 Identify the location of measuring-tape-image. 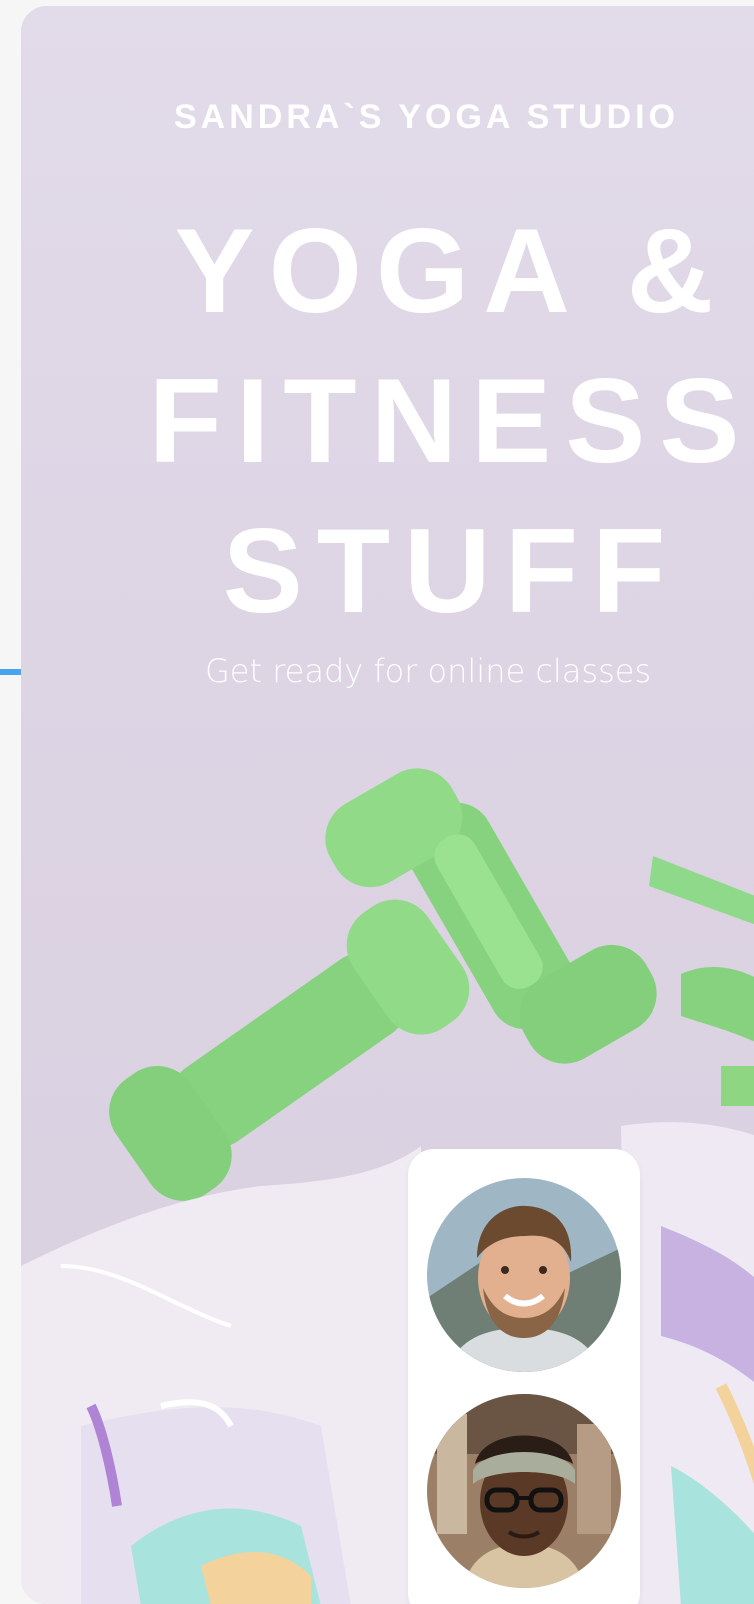
(701, 981).